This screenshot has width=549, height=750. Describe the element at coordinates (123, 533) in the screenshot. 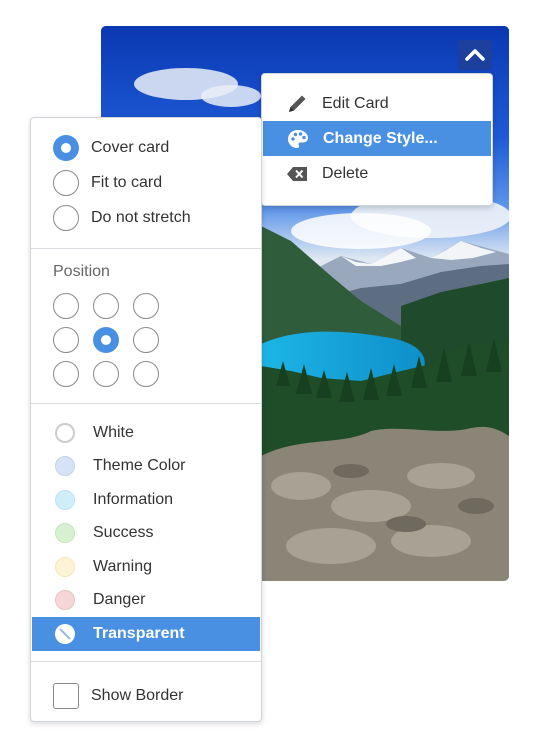

I see `color-label: Success` at that location.